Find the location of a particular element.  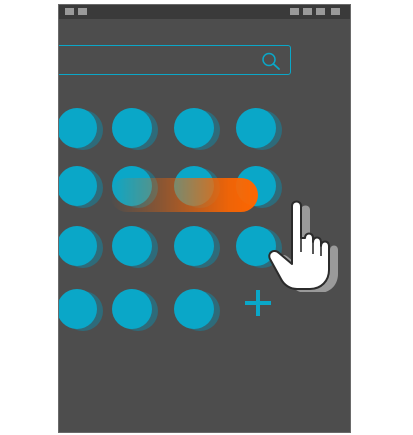

search-input is located at coordinates (175, 60).